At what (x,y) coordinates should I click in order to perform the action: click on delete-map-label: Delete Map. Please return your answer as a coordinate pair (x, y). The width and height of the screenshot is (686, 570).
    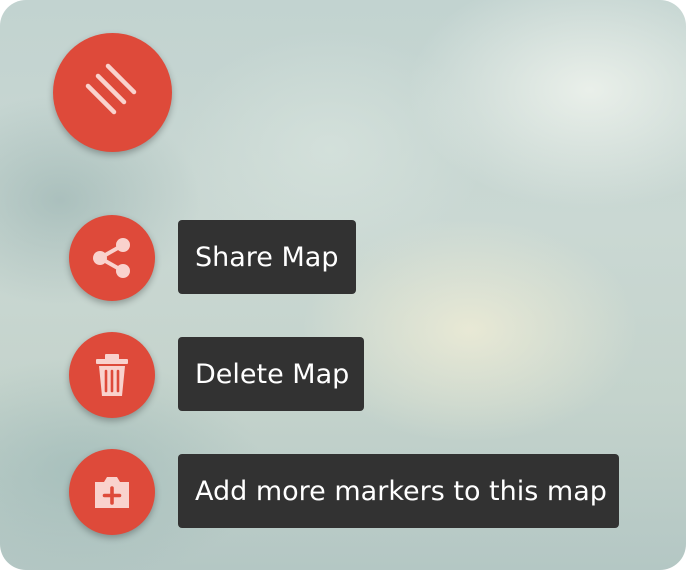
    Looking at the image, I should click on (272, 374).